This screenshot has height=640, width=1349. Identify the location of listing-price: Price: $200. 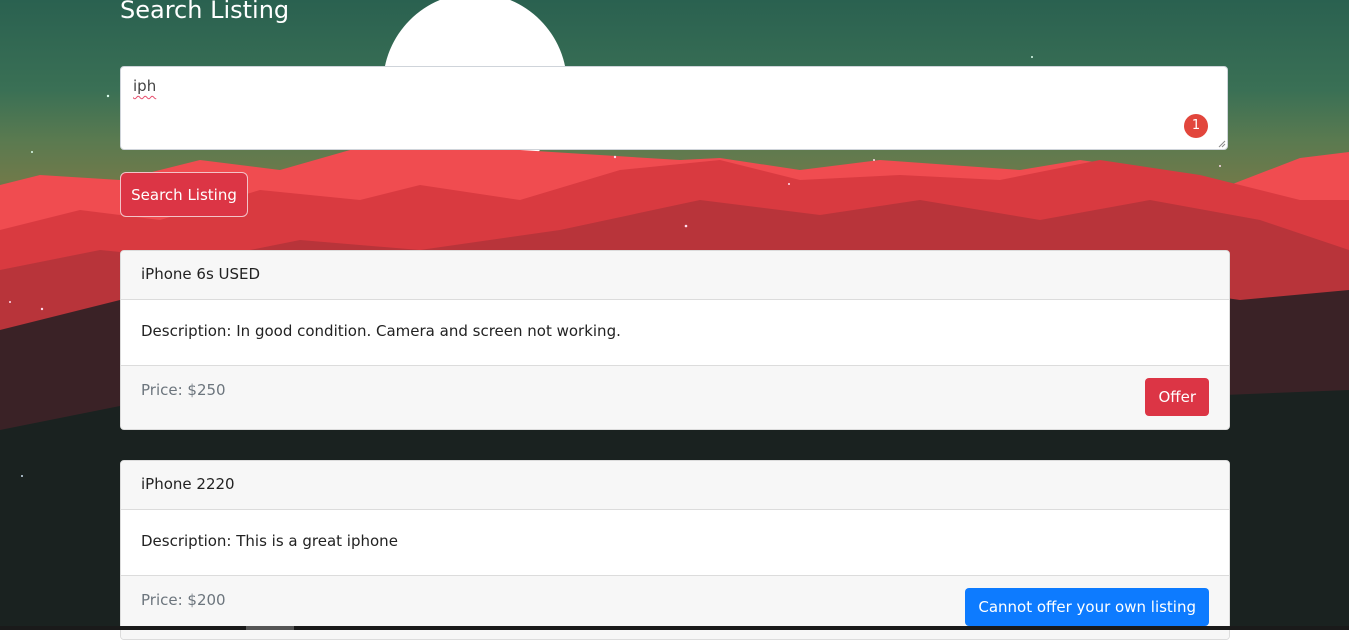
(183, 600).